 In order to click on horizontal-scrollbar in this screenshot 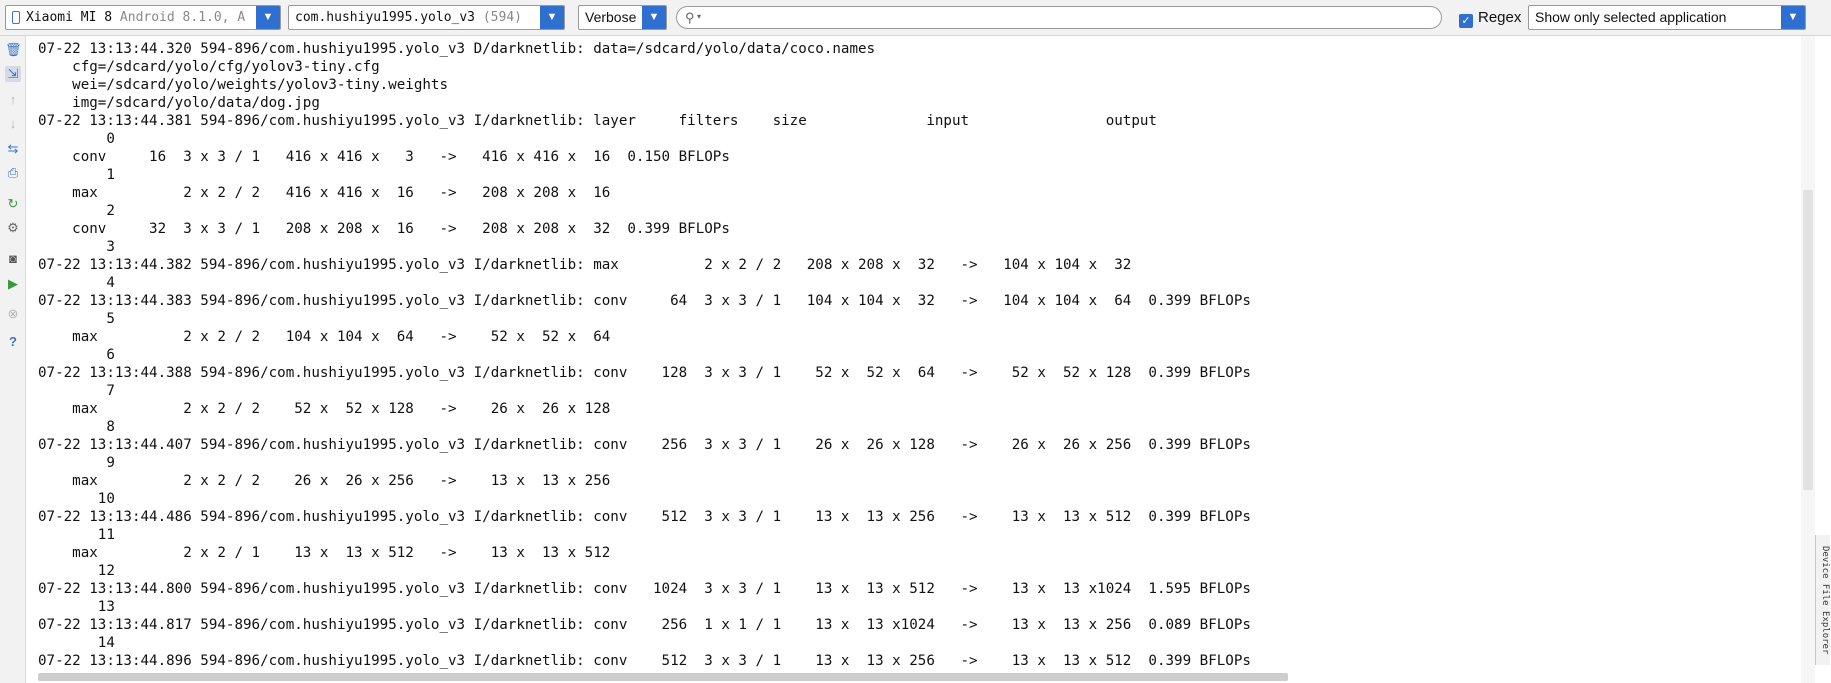, I will do `click(663, 677)`.